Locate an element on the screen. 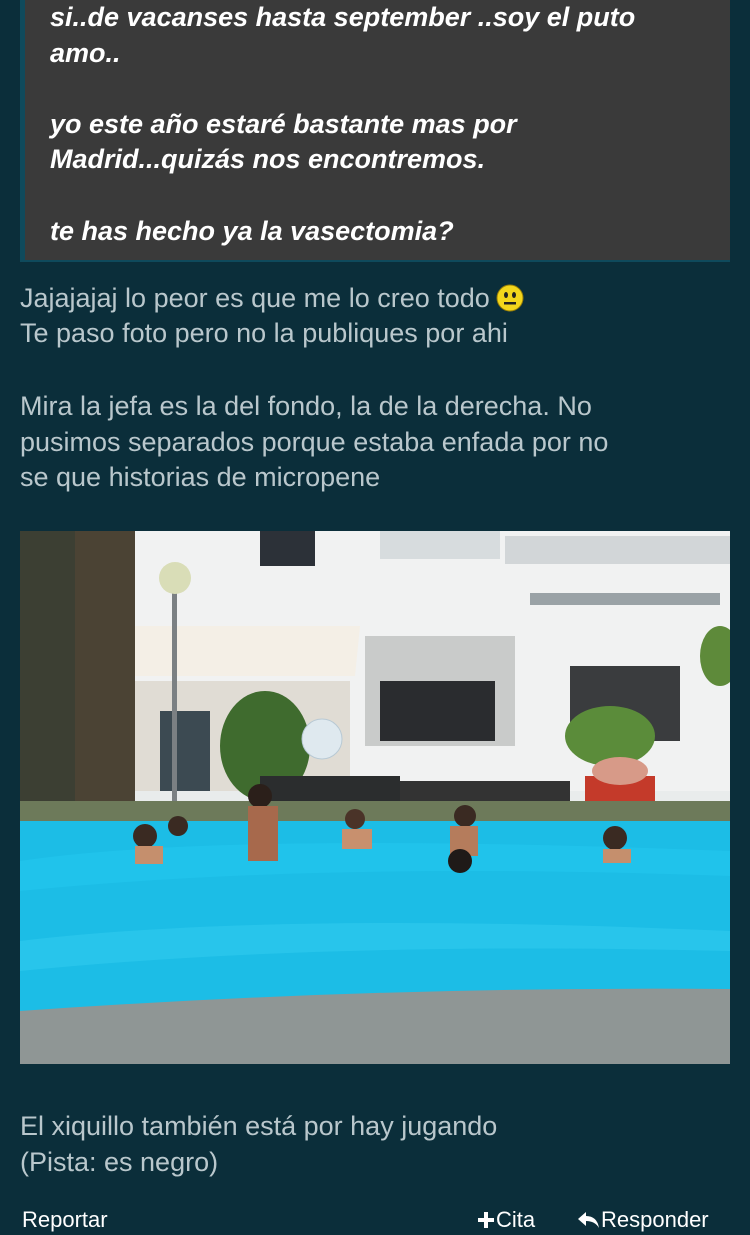 This screenshot has width=750, height=1235. plus-icon is located at coordinates (486, 1220).